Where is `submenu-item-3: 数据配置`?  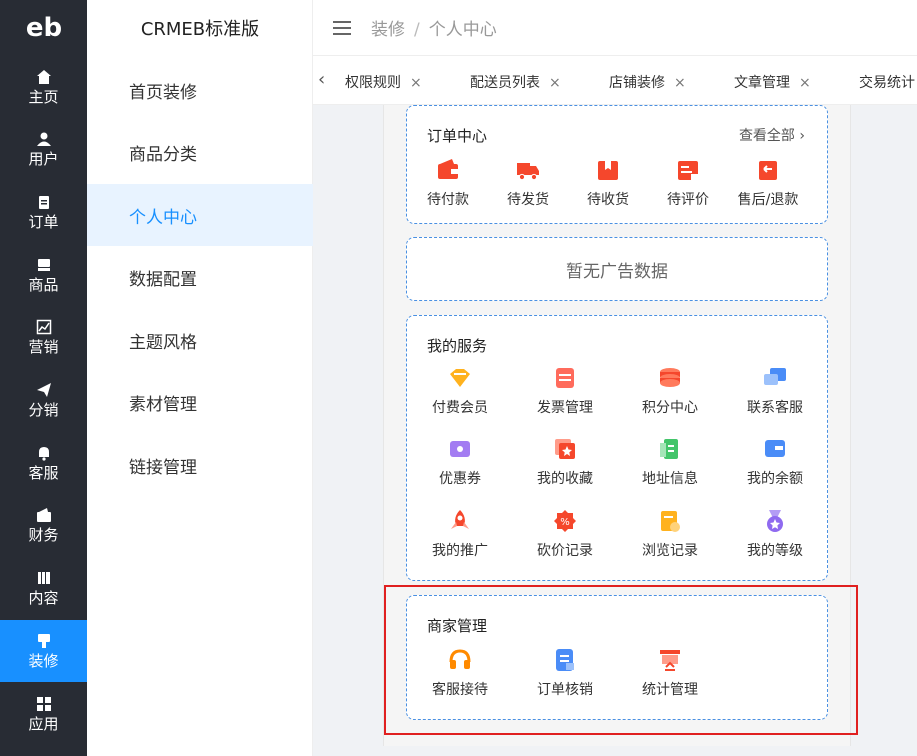 submenu-item-3: 数据配置 is located at coordinates (200, 278).